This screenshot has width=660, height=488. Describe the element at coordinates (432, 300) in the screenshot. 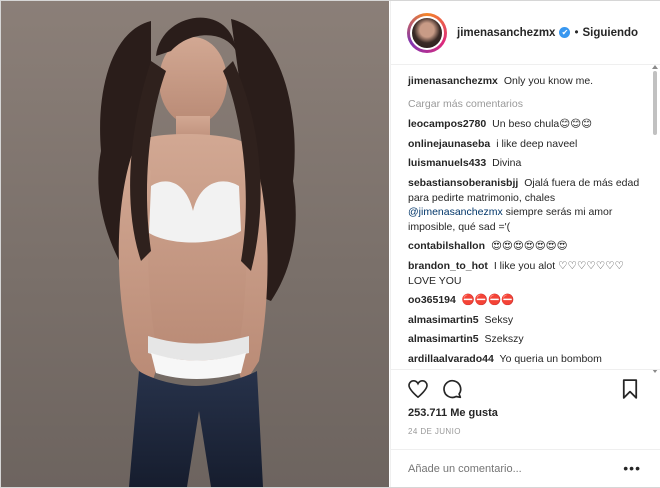

I see `comment-username: oo365194` at that location.